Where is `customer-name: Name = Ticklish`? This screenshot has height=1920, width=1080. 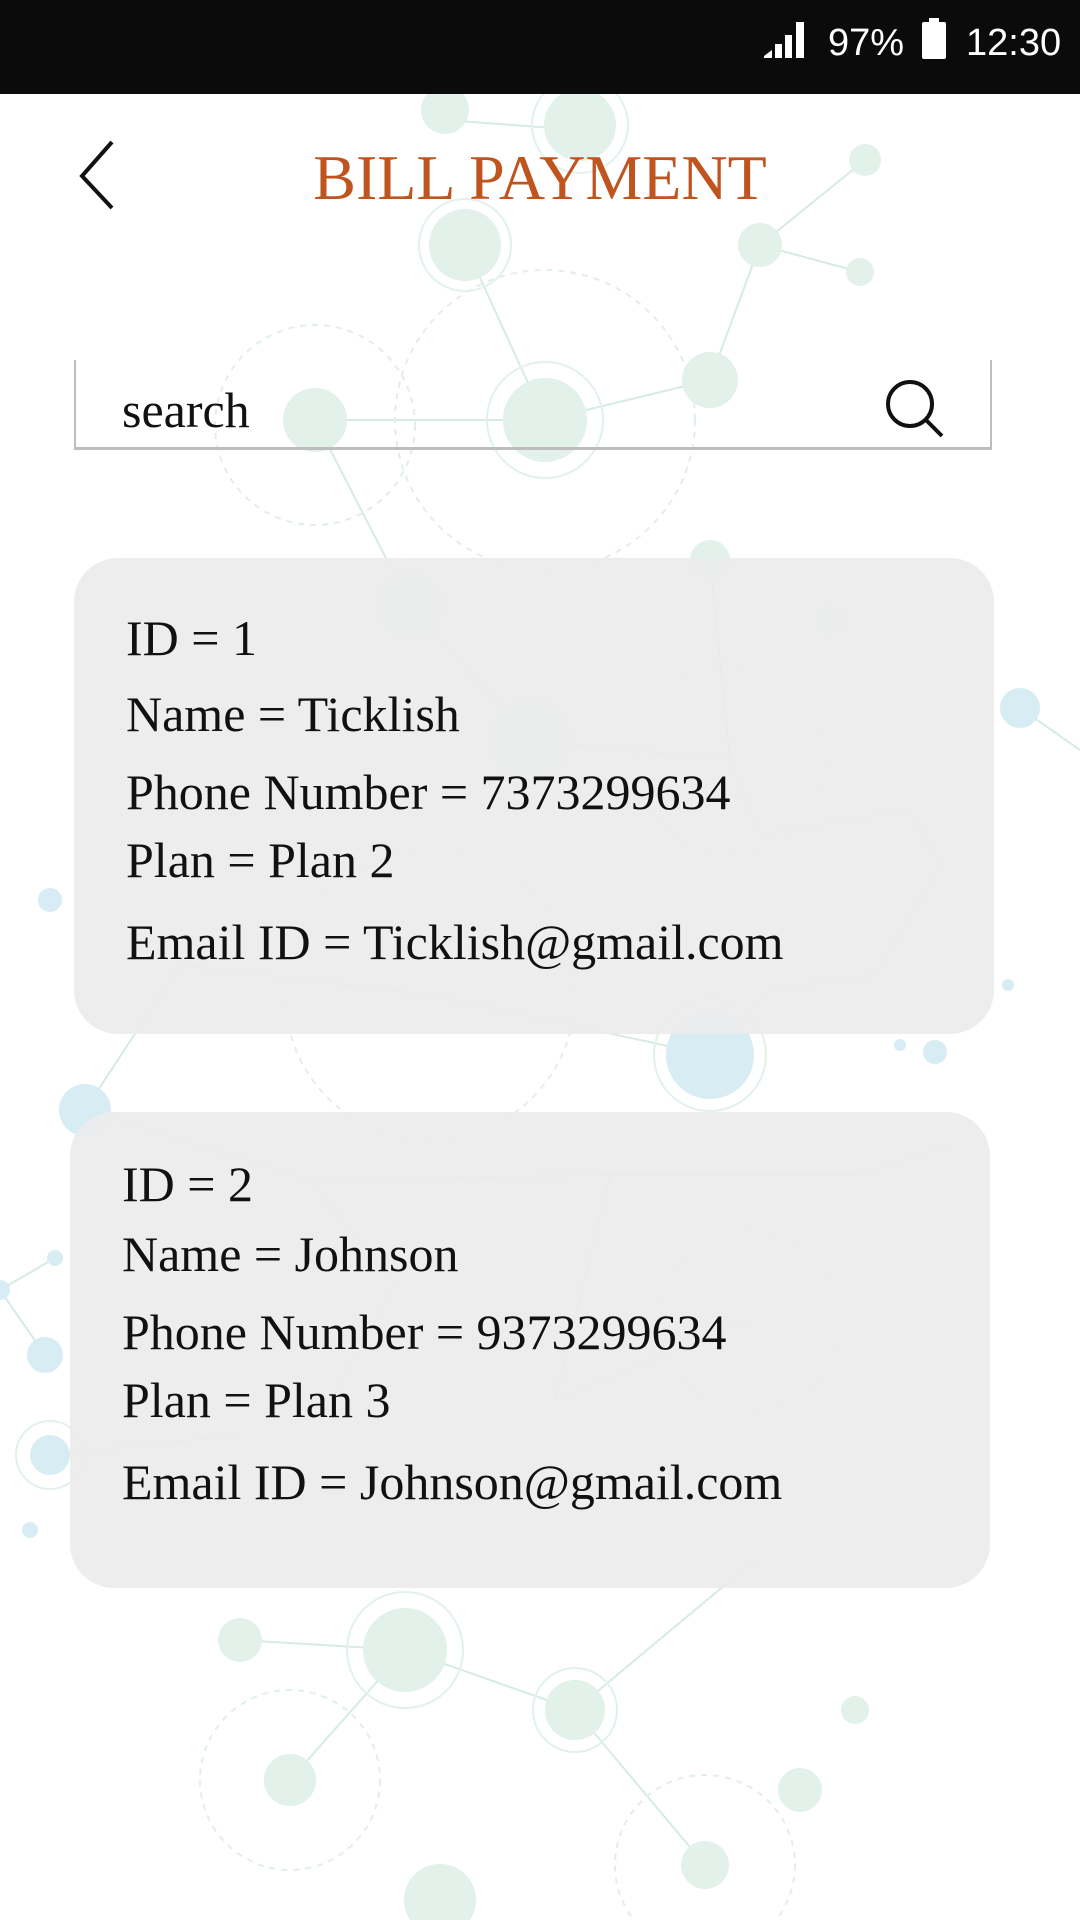
customer-name: Name = Ticklish is located at coordinates (293, 714).